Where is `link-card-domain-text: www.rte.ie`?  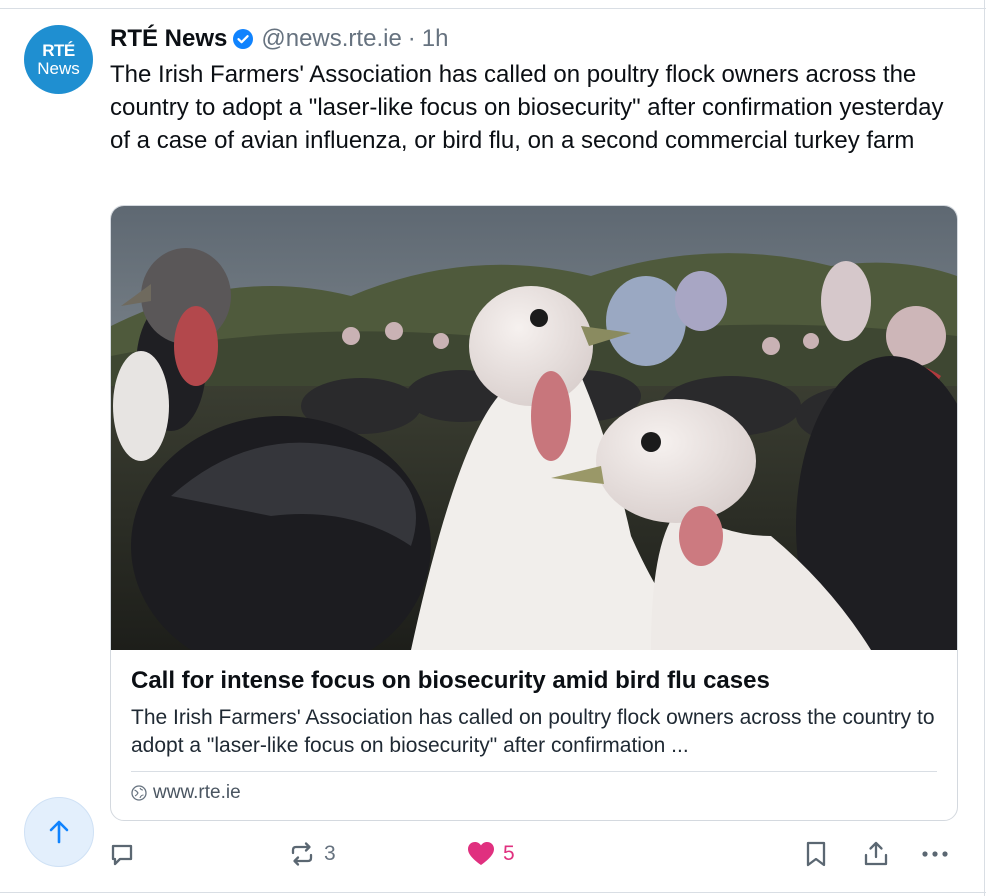
link-card-domain-text: www.rte.ie is located at coordinates (197, 792).